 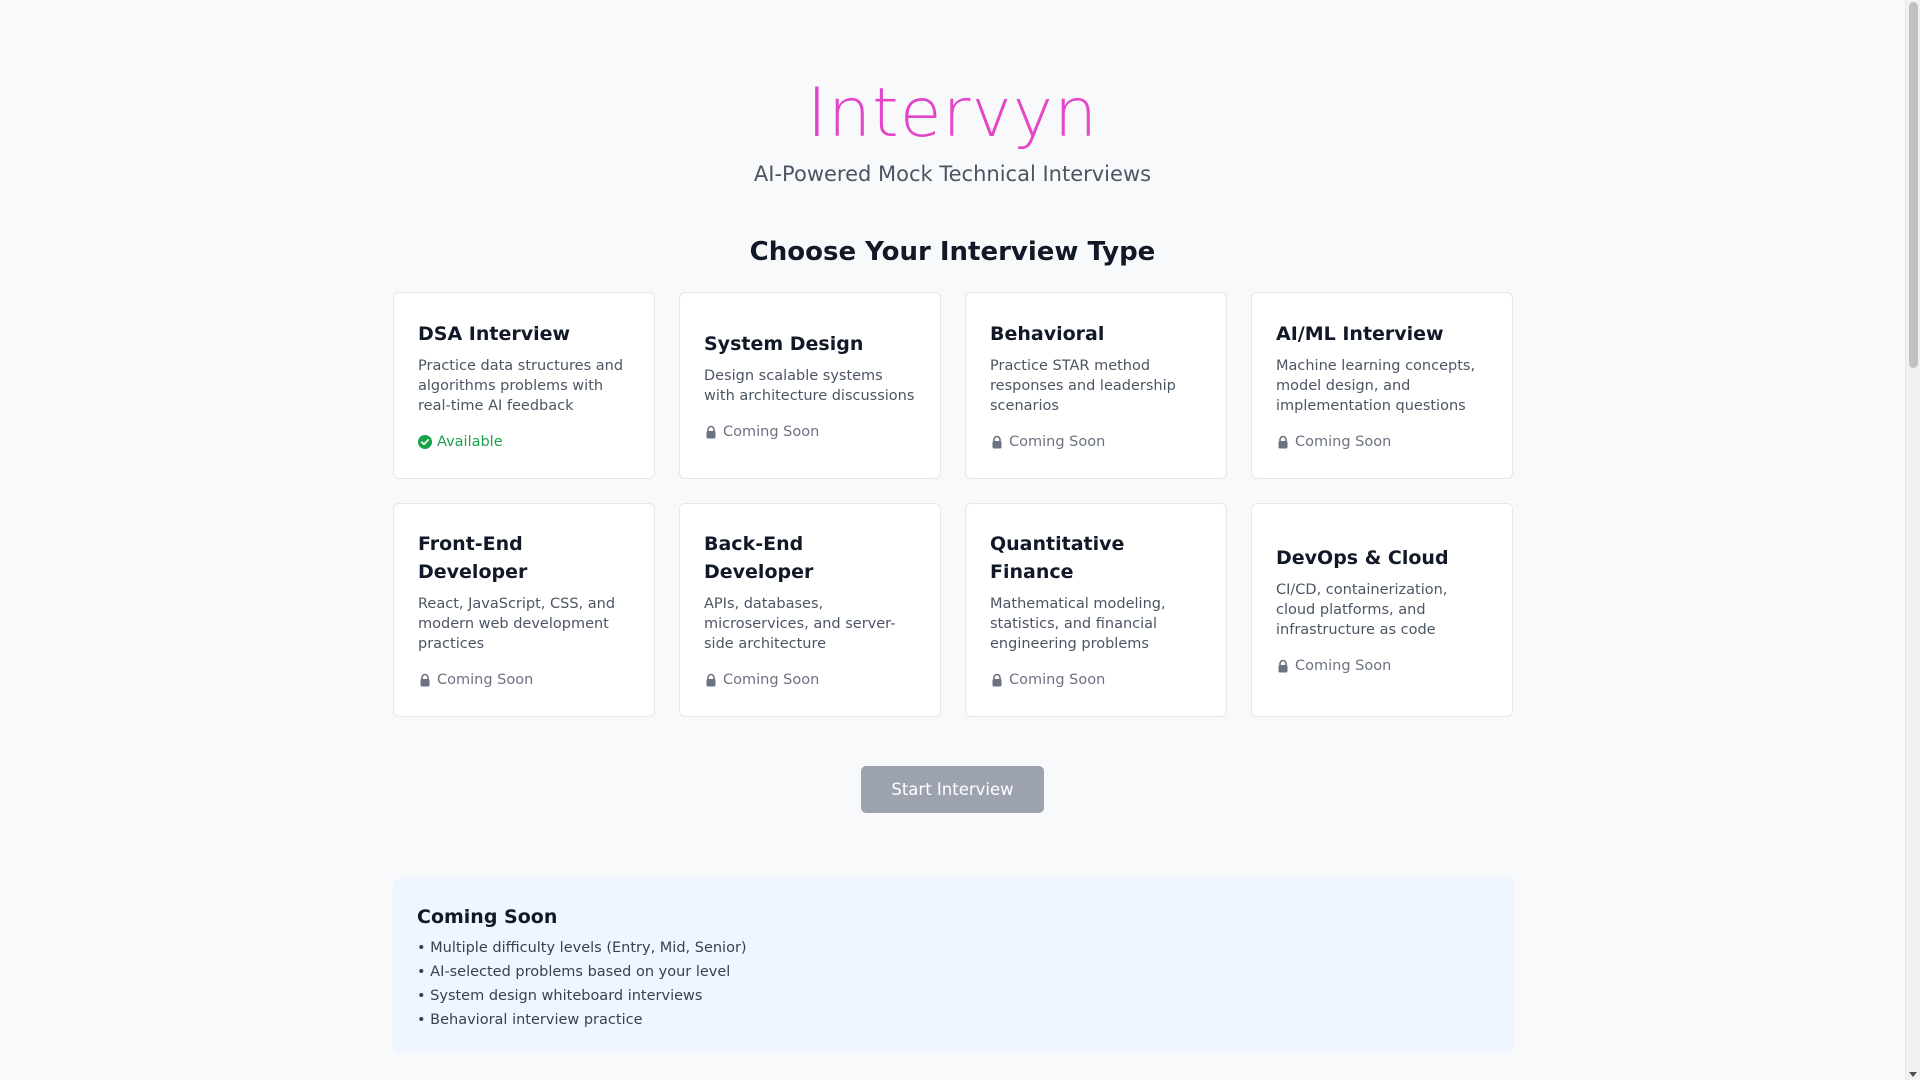 What do you see at coordinates (1360, 333) in the screenshot?
I see `card-title: AI/ML Interview` at bounding box center [1360, 333].